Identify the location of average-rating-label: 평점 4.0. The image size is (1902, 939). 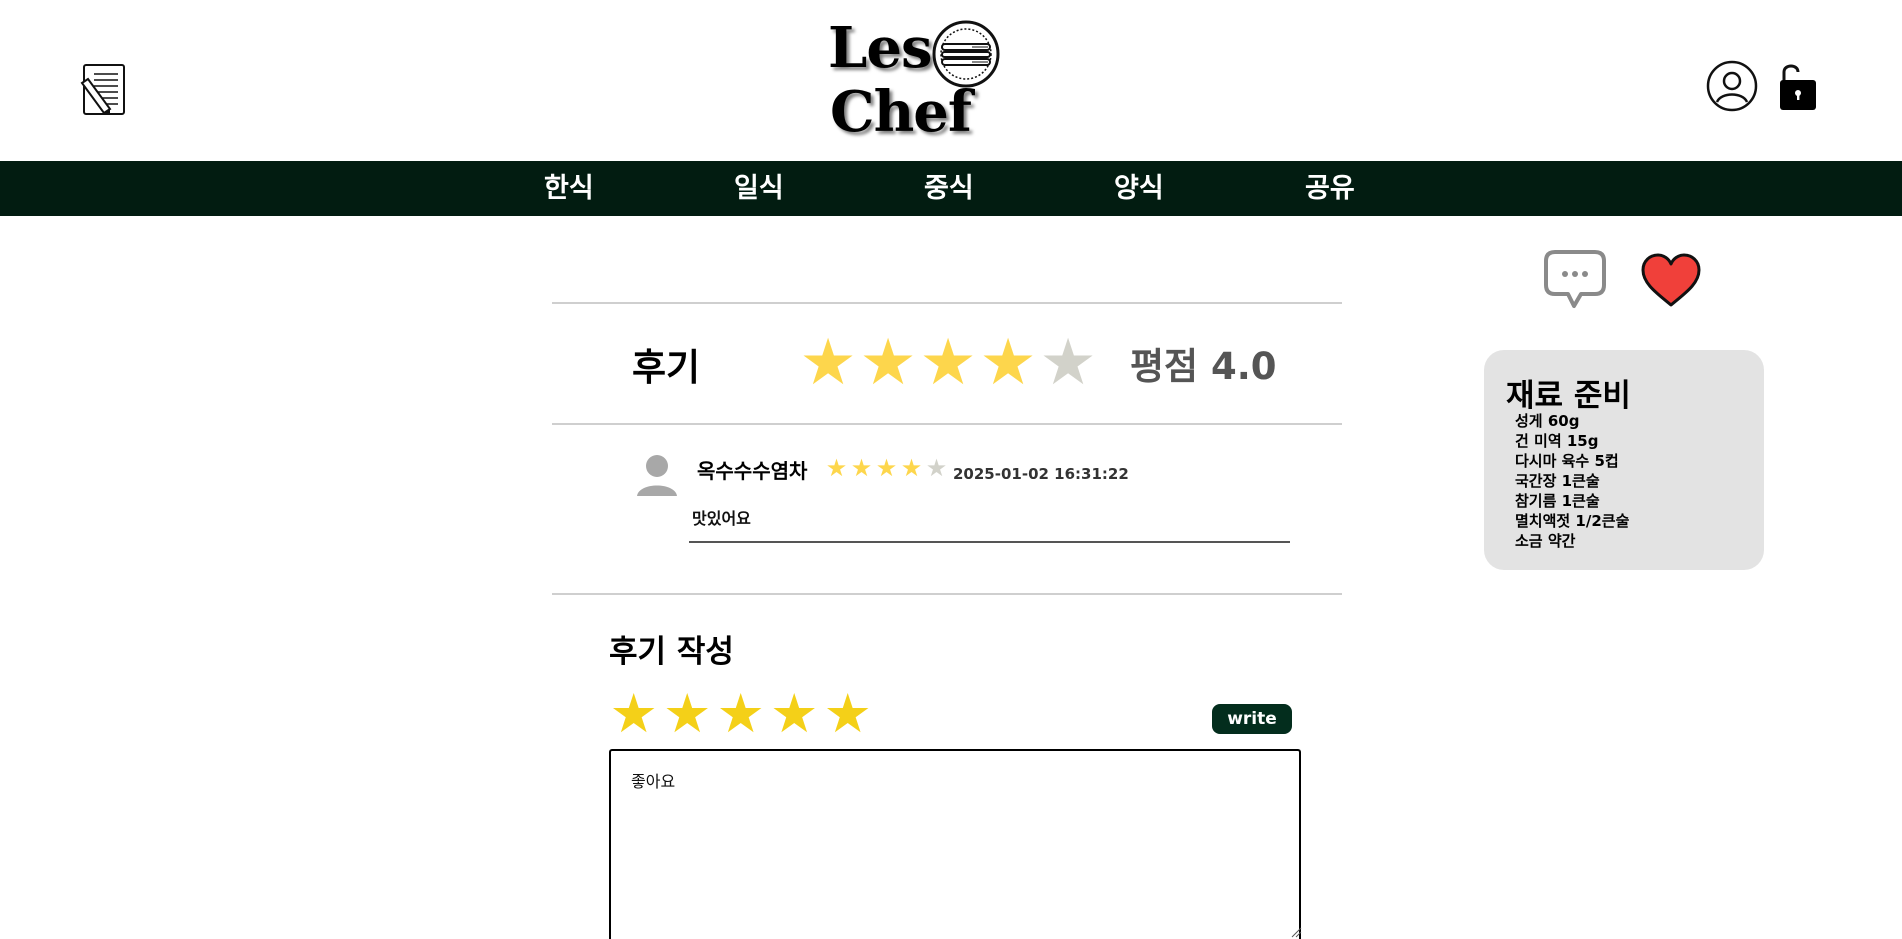
(1203, 366).